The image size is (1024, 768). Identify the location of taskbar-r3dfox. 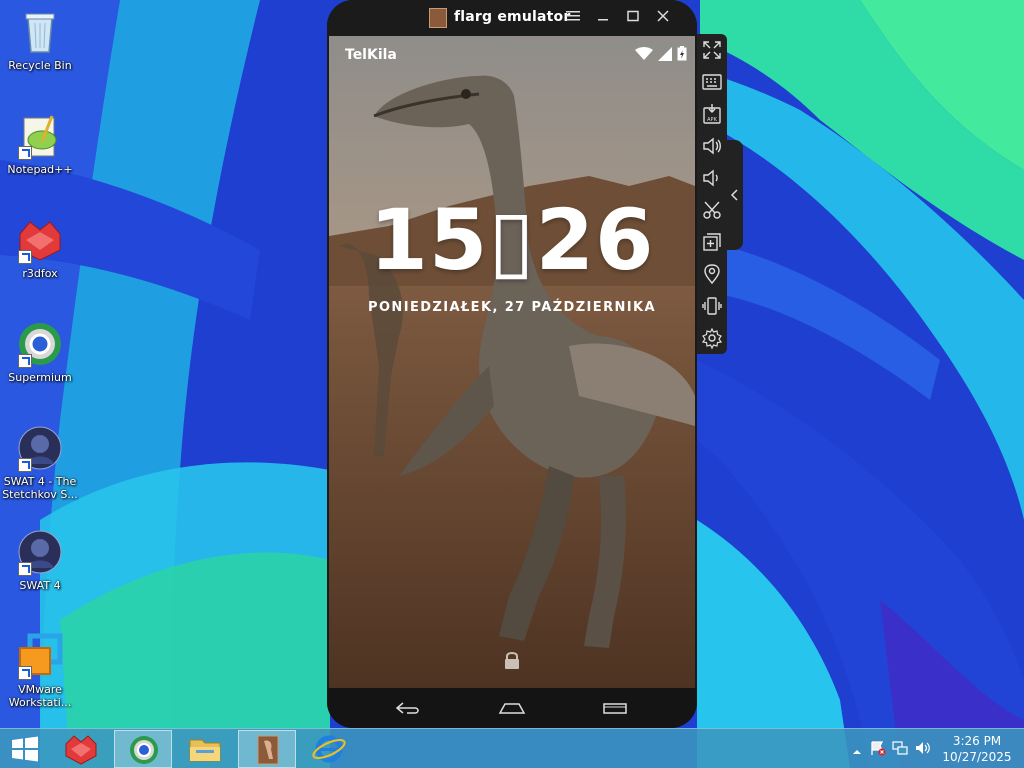
(81, 749).